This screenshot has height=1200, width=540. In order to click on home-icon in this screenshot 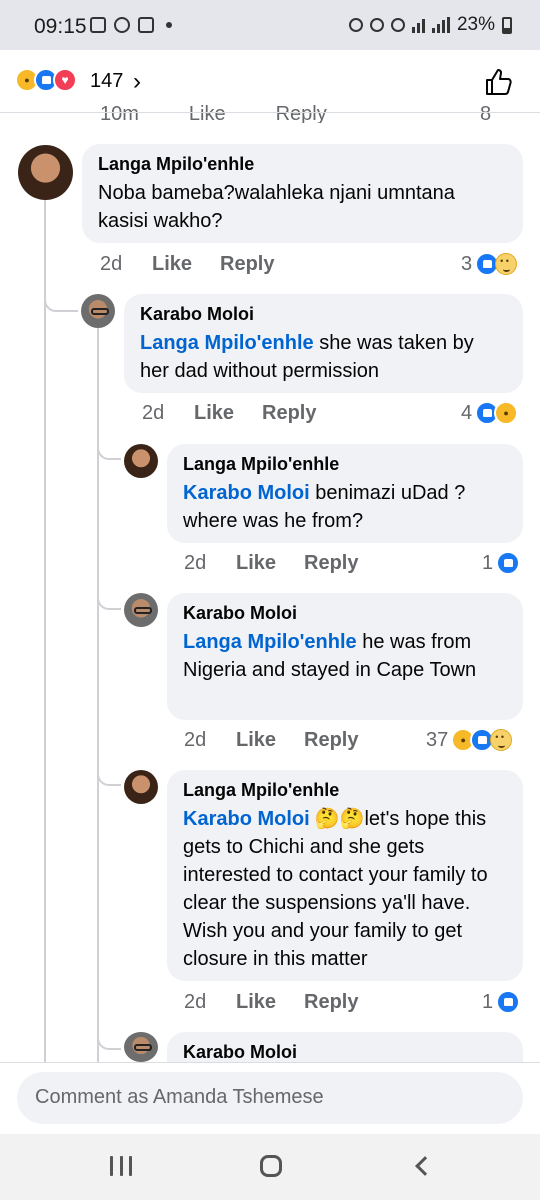, I will do `click(271, 1166)`.